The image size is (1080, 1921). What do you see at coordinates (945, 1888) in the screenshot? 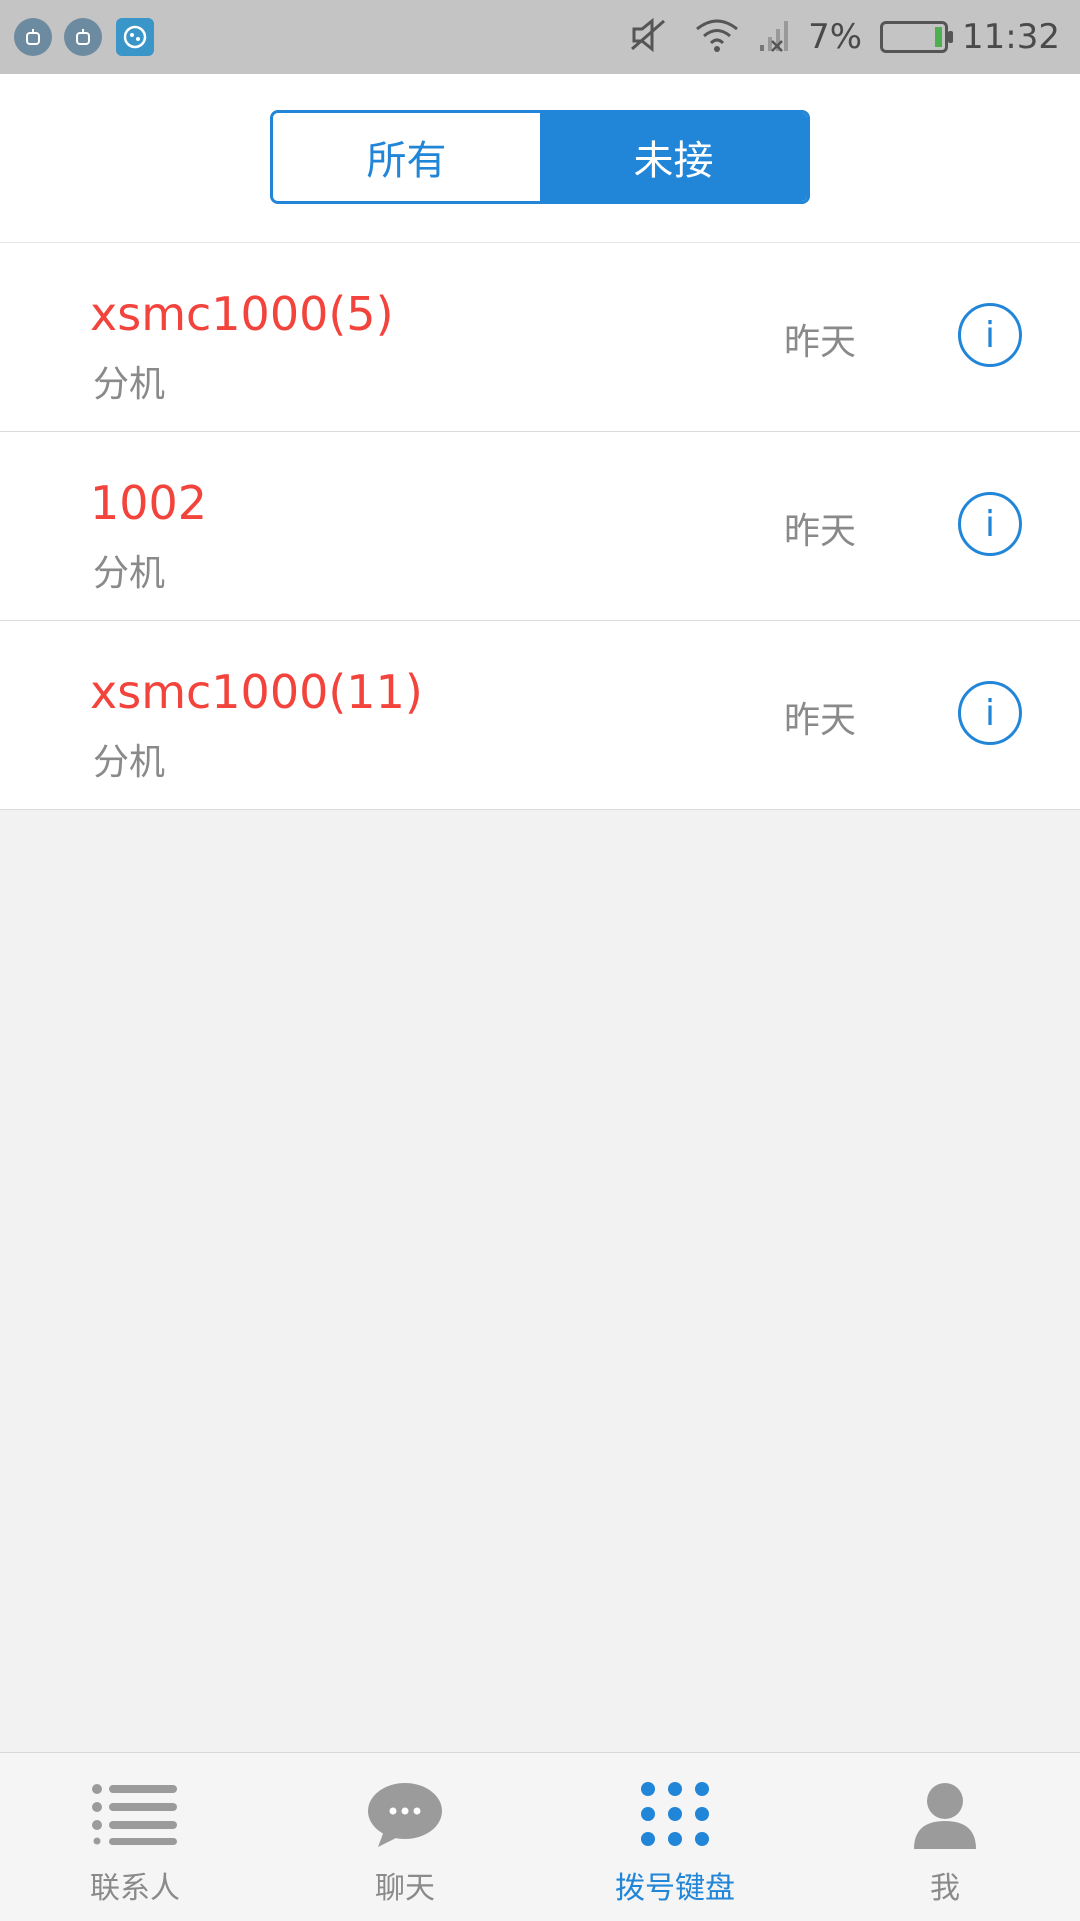
I see `nav-me-label: 我` at bounding box center [945, 1888].